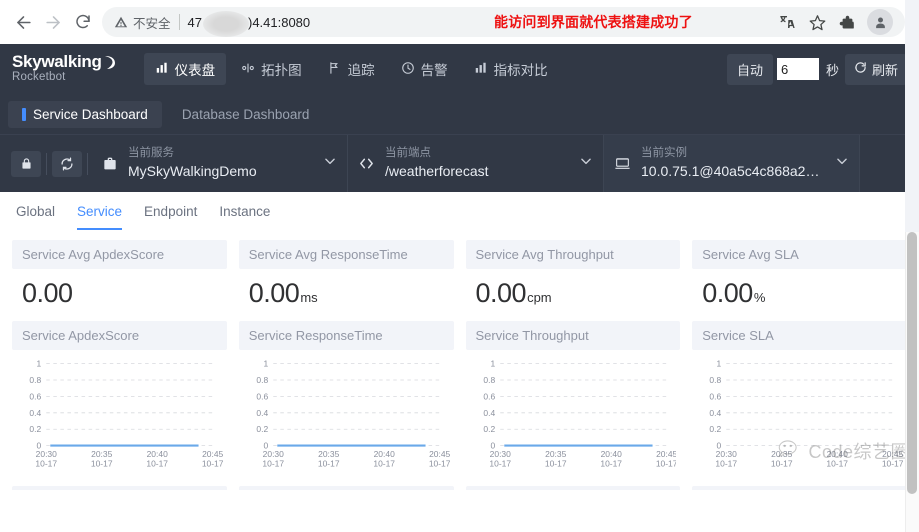 This screenshot has height=532, width=919. What do you see at coordinates (787, 22) in the screenshot?
I see `translate-icon` at bounding box center [787, 22].